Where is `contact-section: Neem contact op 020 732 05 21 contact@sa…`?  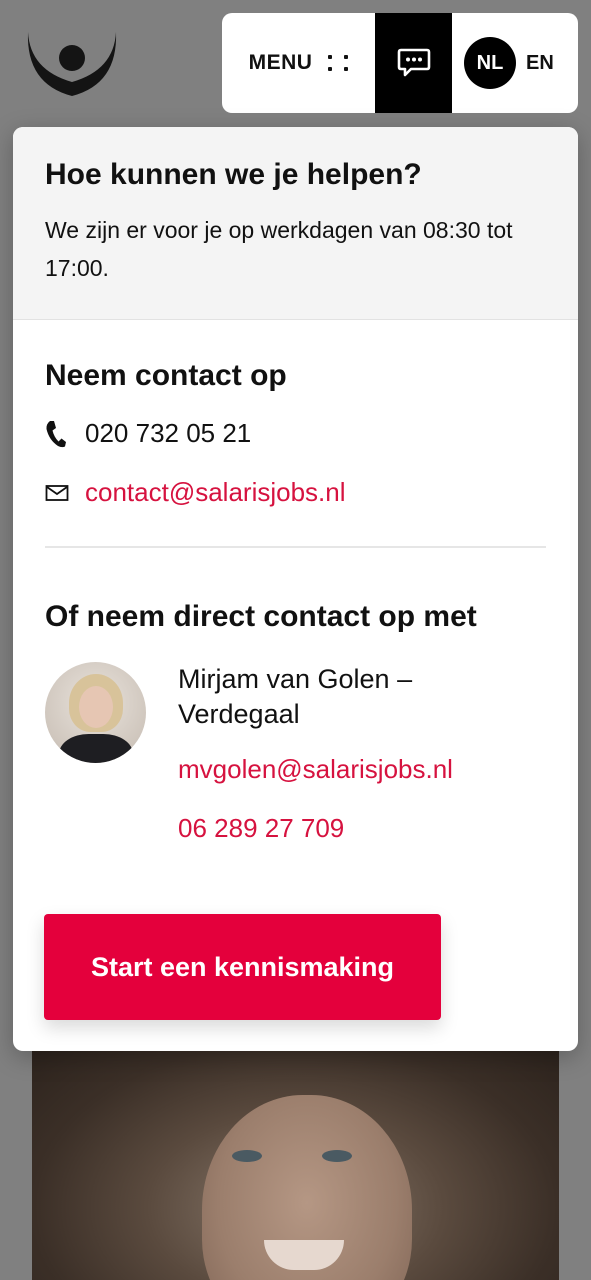 contact-section: Neem contact op 020 732 05 21 contact@sa… is located at coordinates (295, 433).